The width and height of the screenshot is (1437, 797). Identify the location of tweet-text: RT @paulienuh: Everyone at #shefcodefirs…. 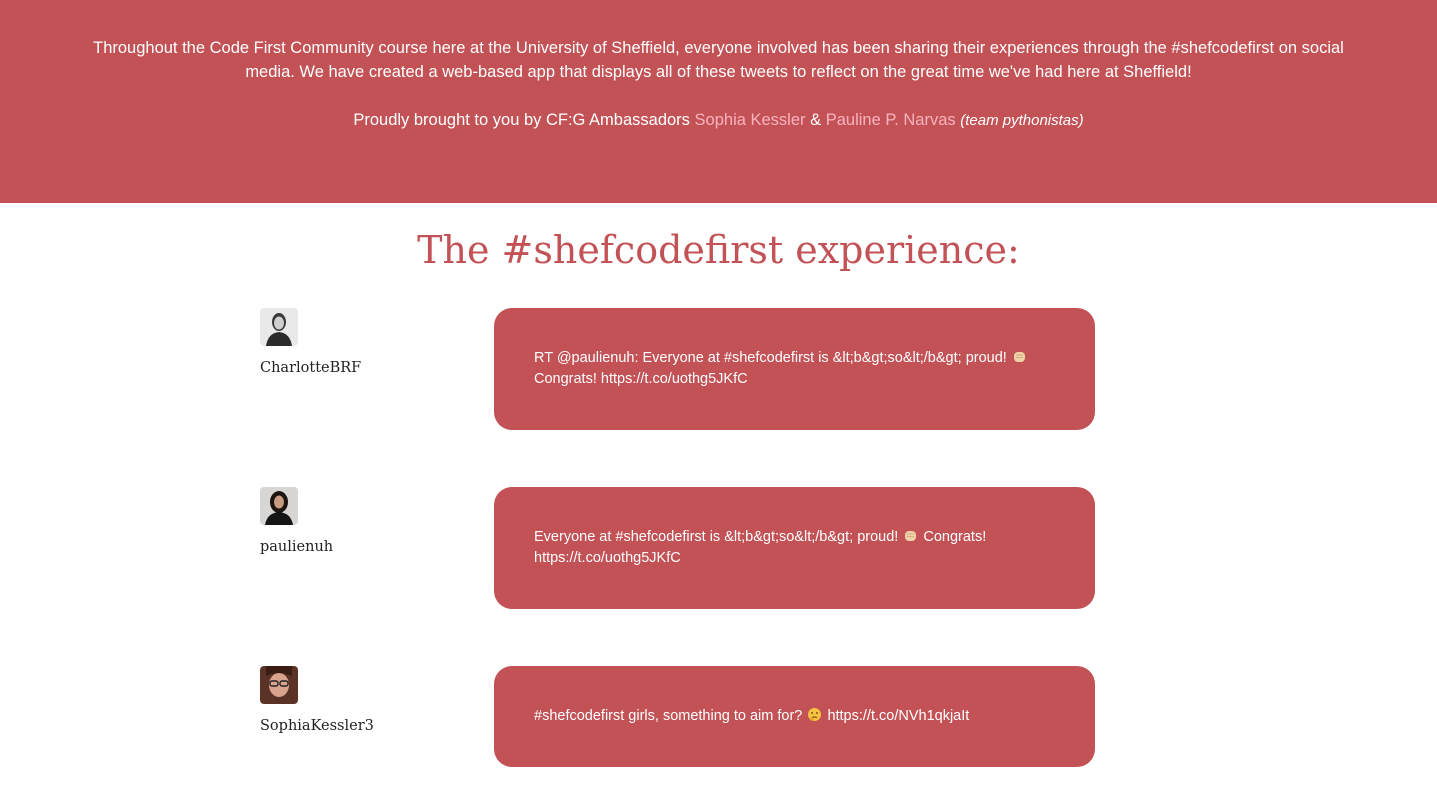
(794, 369).